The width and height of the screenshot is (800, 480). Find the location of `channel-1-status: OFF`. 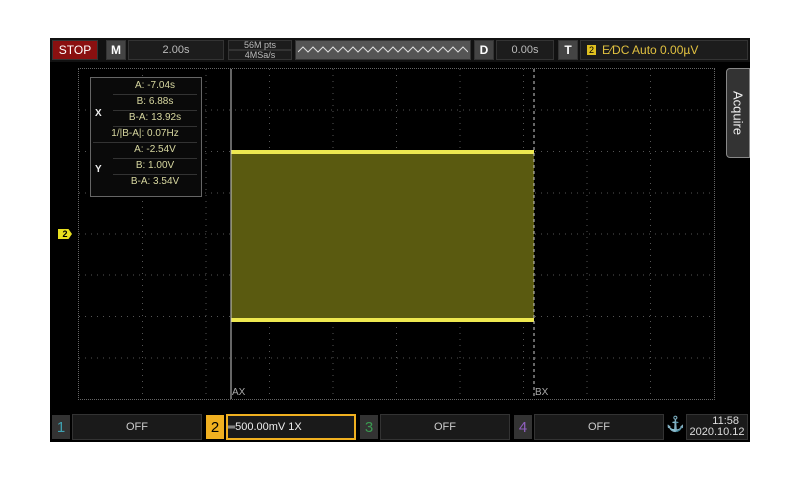

channel-1-status: OFF is located at coordinates (137, 427).